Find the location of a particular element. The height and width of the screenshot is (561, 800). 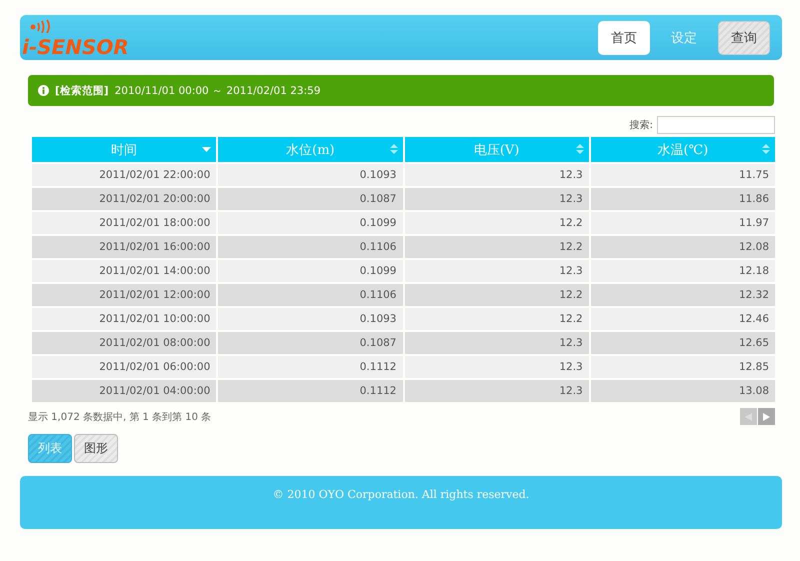

column-header: 水温(℃) is located at coordinates (683, 150).